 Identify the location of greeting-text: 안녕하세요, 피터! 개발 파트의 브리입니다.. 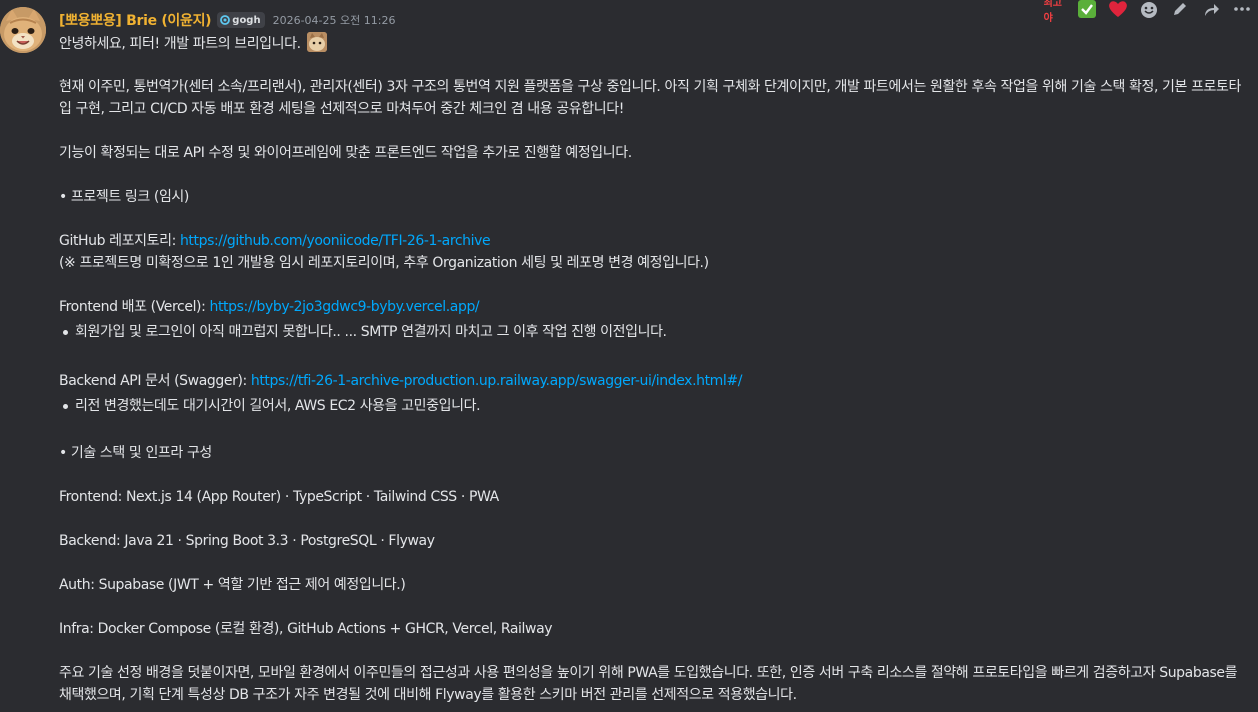
(180, 44).